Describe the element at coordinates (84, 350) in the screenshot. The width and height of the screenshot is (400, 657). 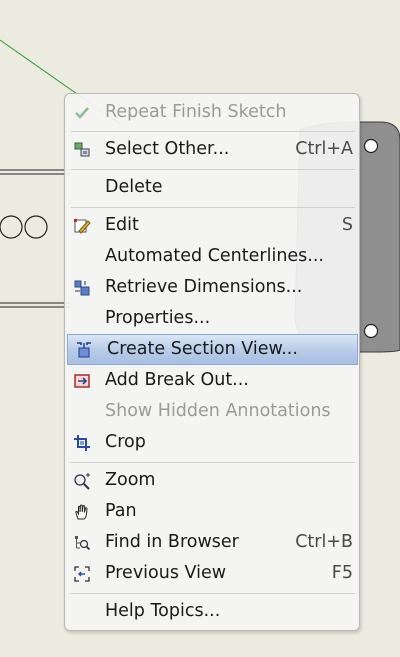
I see `section-view-icon` at that location.